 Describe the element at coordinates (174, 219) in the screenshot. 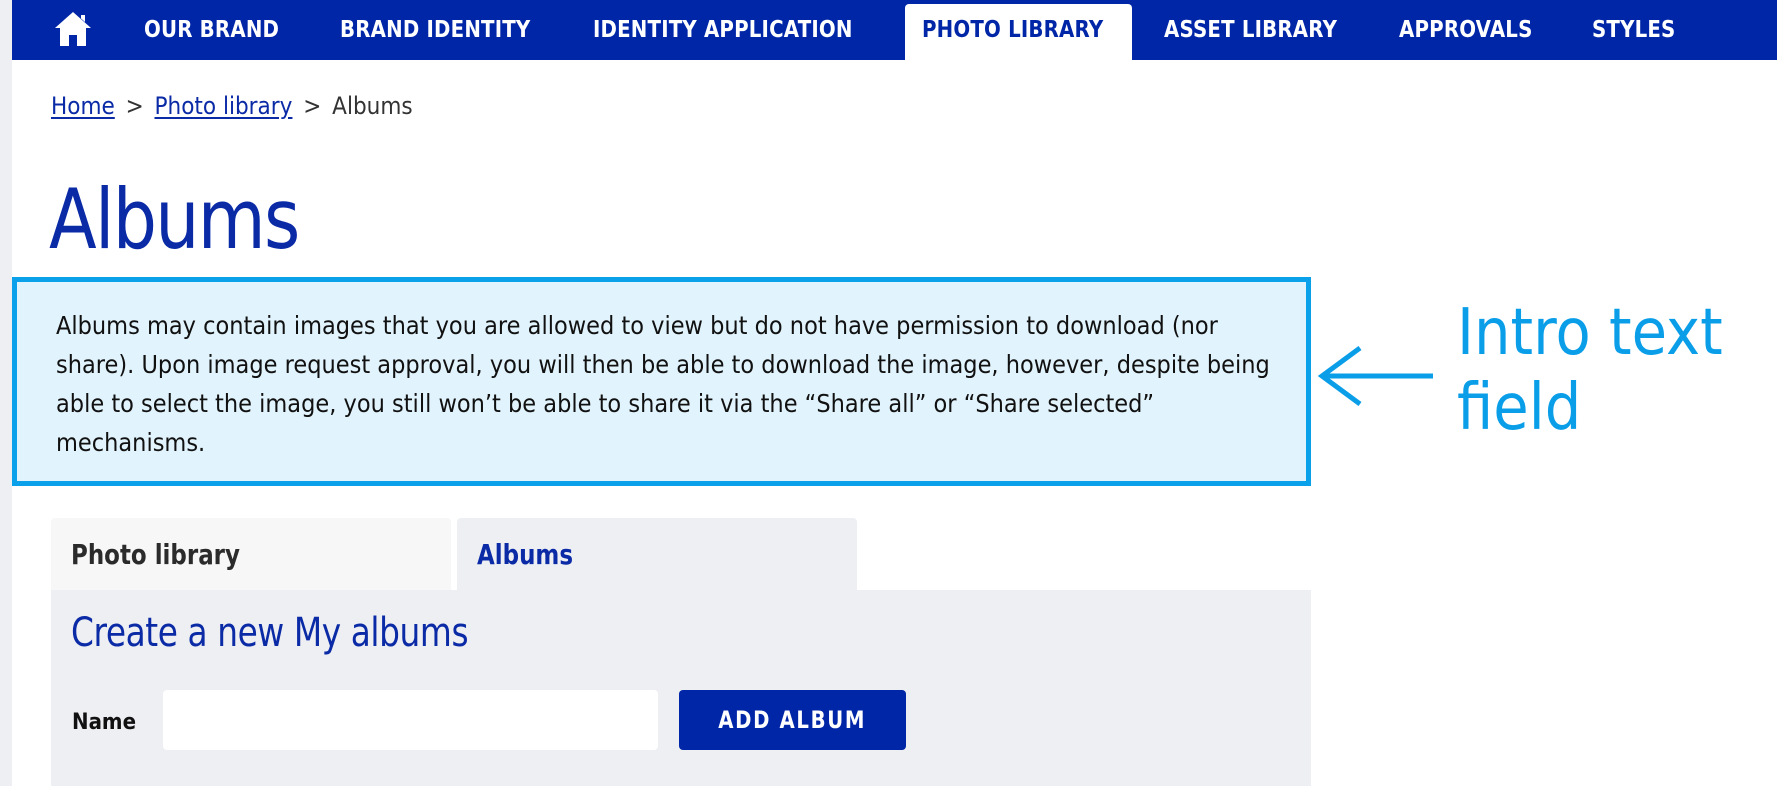

I see `page-title: Albums` at that location.